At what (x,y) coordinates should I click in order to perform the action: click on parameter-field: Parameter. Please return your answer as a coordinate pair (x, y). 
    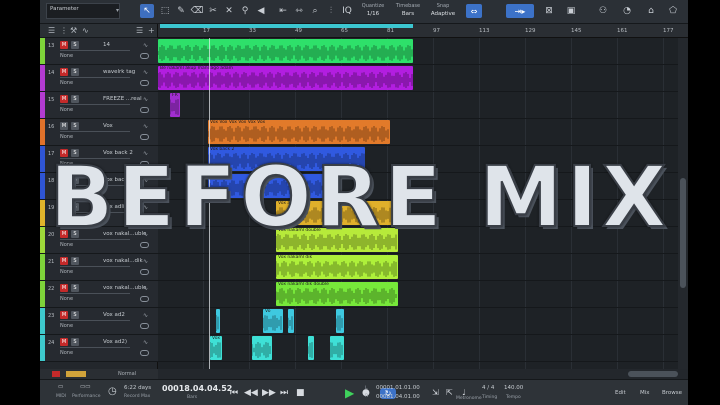
    Looking at the image, I should click on (83, 11).